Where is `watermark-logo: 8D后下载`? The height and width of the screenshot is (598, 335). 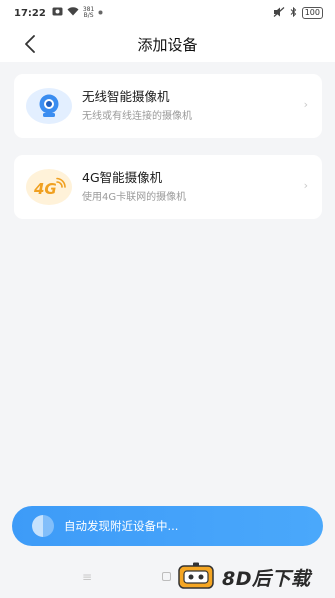
watermark-logo: 8D后下载 is located at coordinates (243, 577).